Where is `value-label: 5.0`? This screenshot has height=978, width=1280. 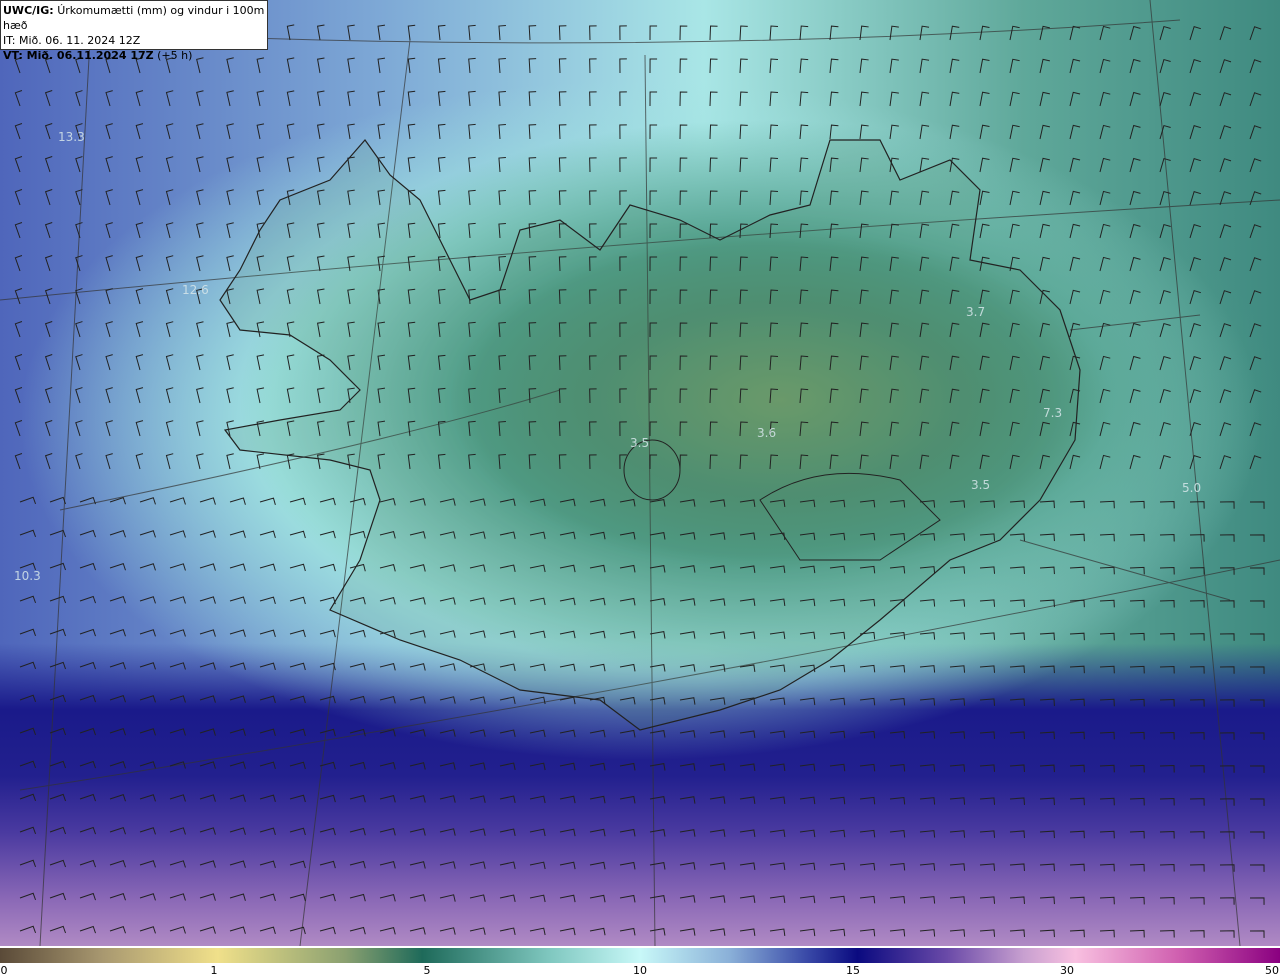
value-label: 5.0 is located at coordinates (1192, 488).